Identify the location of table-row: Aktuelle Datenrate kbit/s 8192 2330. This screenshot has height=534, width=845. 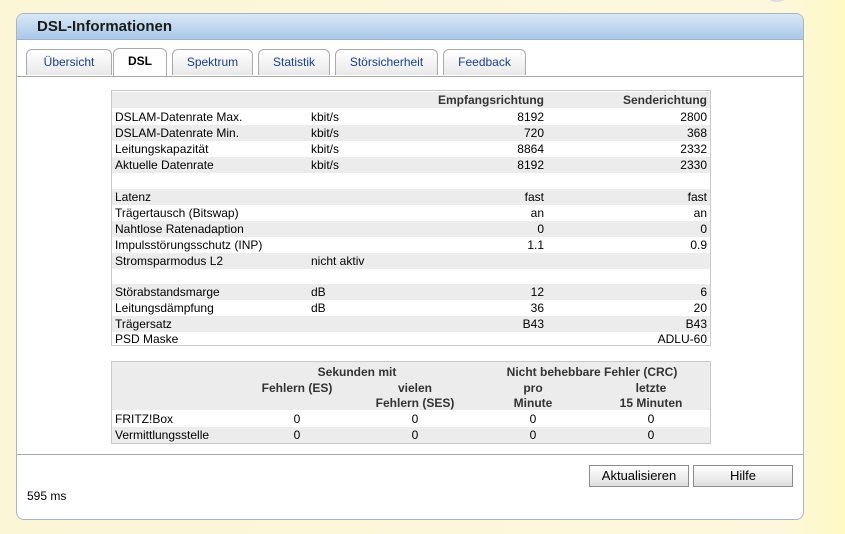
(411, 165).